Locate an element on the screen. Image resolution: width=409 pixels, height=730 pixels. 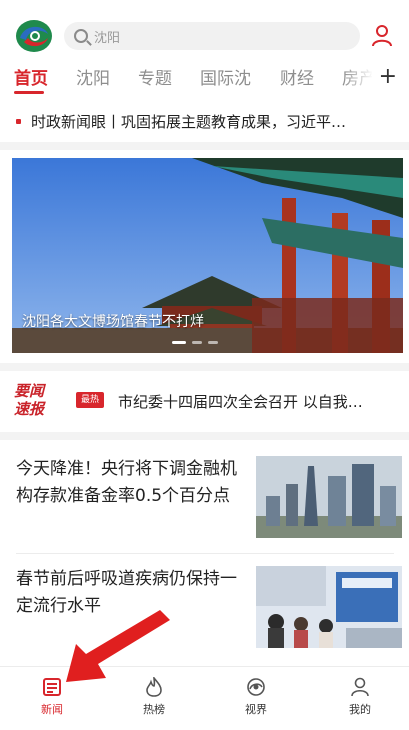
list-separator is located at coordinates (205, 553).